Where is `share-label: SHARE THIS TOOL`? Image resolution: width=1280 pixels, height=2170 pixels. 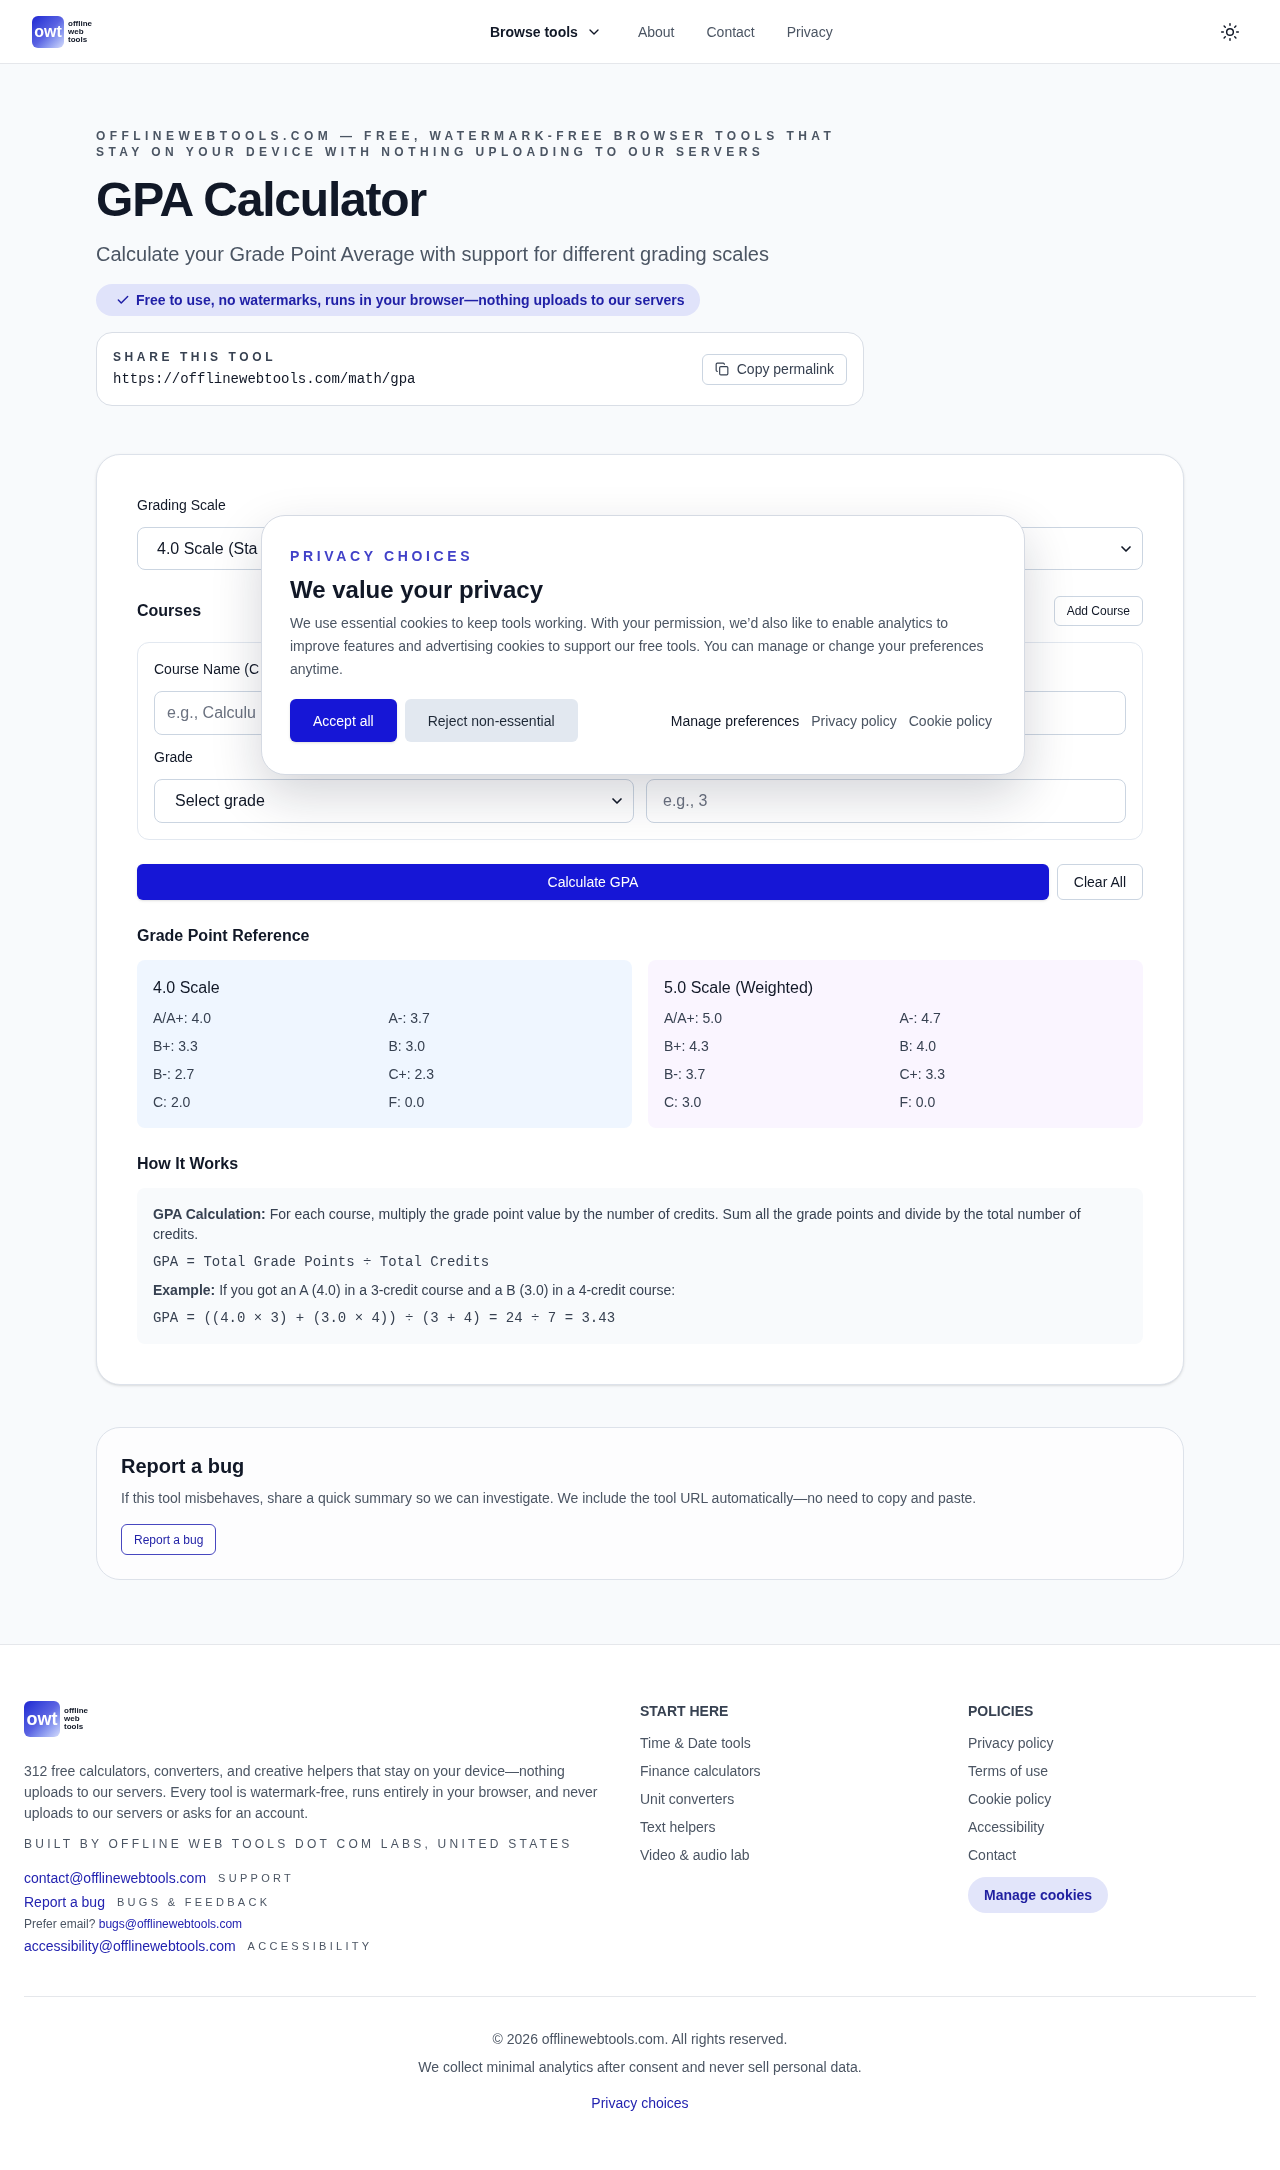
share-label: SHARE THIS TOOL is located at coordinates (195, 357).